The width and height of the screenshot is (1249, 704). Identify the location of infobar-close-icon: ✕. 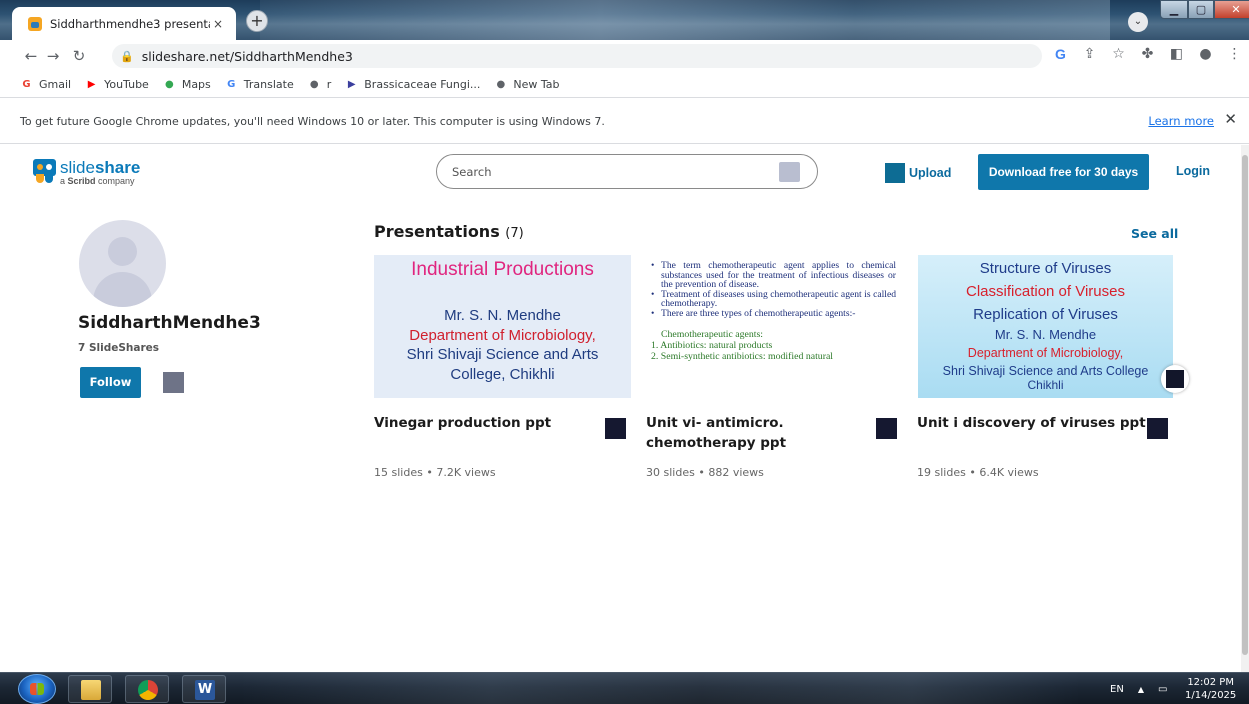
(1230, 119).